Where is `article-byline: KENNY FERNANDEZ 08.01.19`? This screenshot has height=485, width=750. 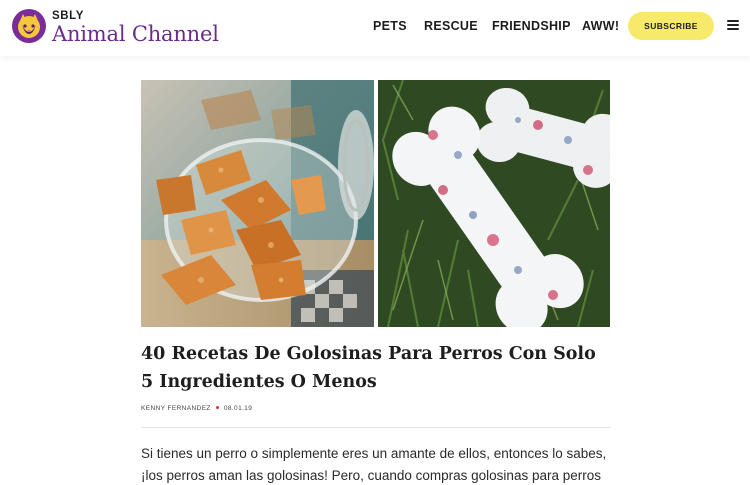 article-byline: KENNY FERNANDEZ 08.01.19 is located at coordinates (196, 408).